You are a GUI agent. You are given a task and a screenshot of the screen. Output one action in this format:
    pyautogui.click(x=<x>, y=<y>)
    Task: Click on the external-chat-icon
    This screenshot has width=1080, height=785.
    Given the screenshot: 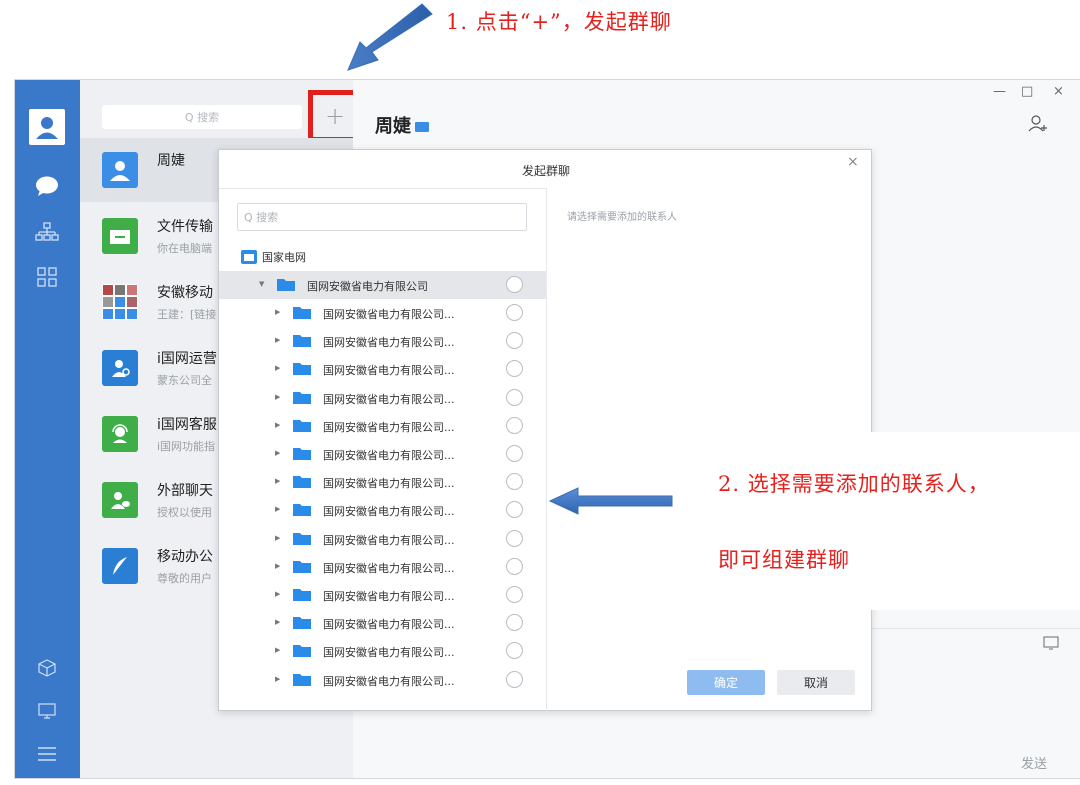 What is the action you would take?
    pyautogui.click(x=120, y=500)
    